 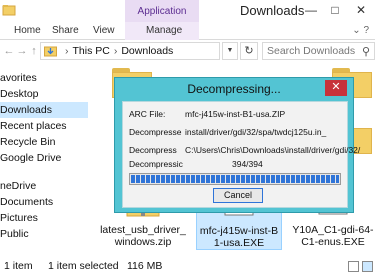 What do you see at coordinates (104, 30) in the screenshot?
I see `tab-view: View` at bounding box center [104, 30].